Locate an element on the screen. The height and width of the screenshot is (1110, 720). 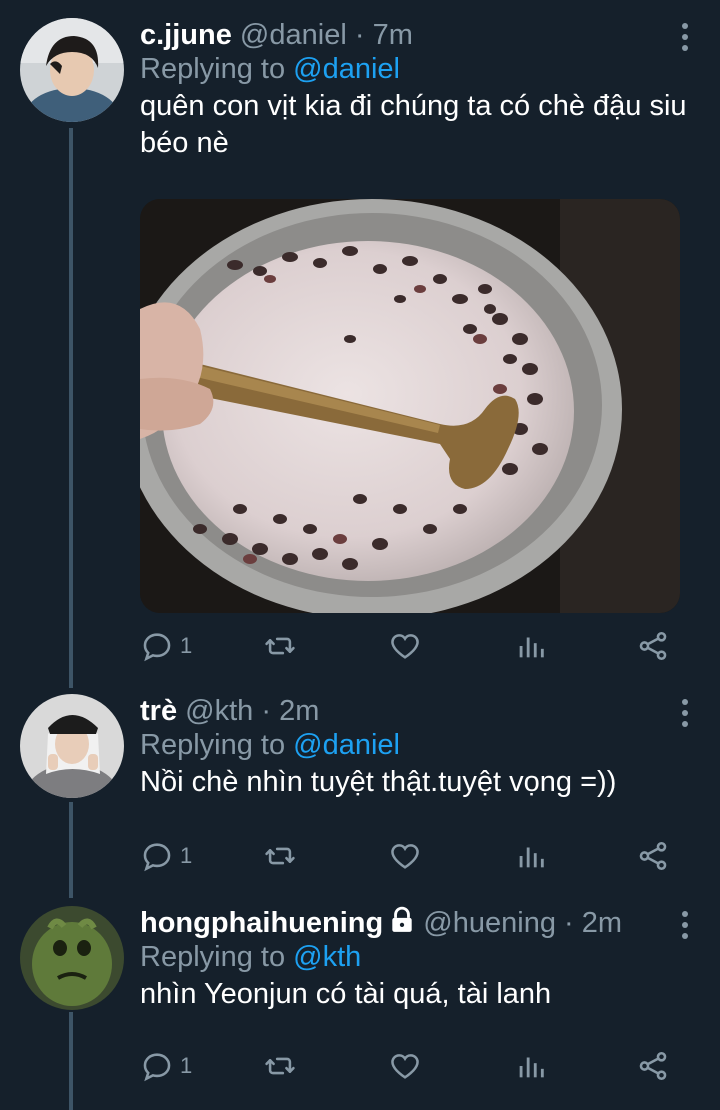
tweet-header: trè @kth · 2m is located at coordinates (420, 711).